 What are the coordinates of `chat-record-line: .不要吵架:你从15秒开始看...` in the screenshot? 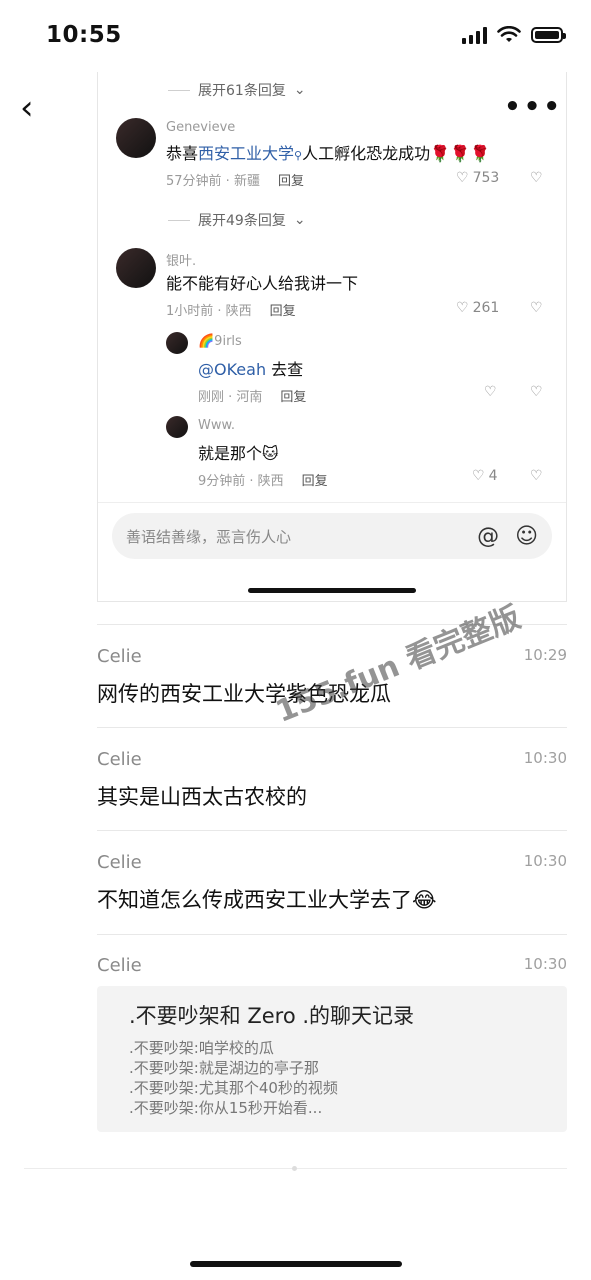 It's located at (226, 1108).